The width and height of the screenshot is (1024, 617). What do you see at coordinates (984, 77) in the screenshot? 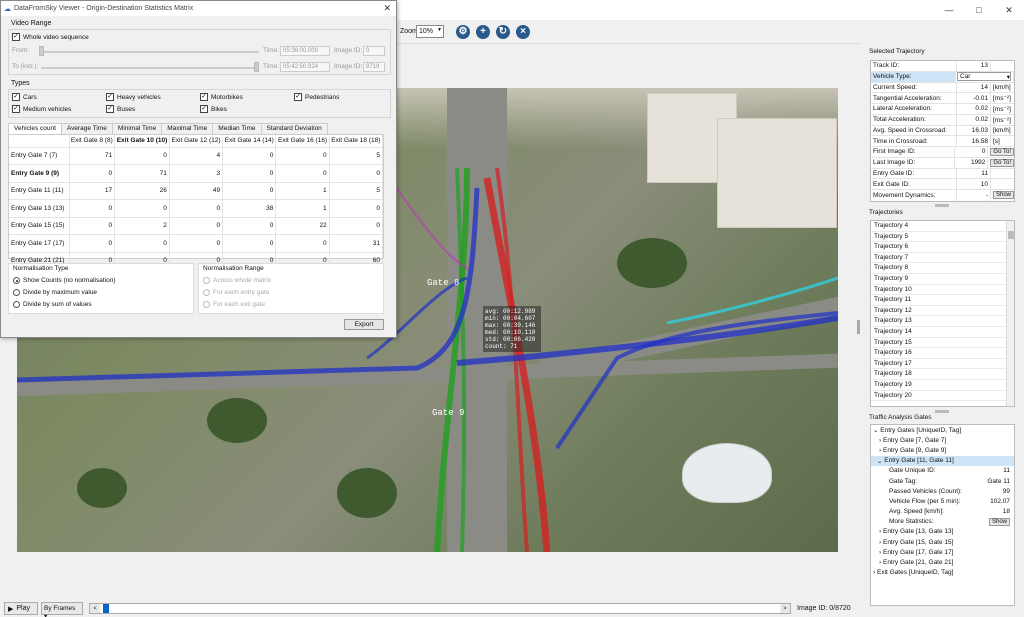
I see `vehicle-type-select: Car ▾` at bounding box center [984, 77].